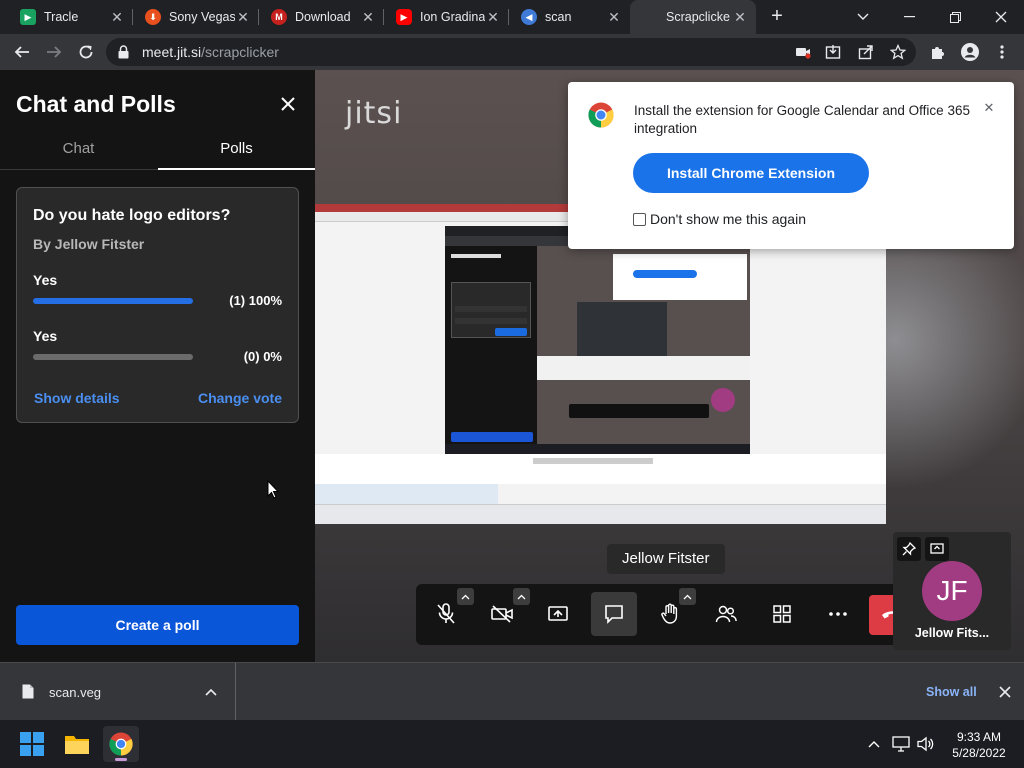 The width and height of the screenshot is (1024, 768). I want to click on tab-title: Download, so click(323, 17).